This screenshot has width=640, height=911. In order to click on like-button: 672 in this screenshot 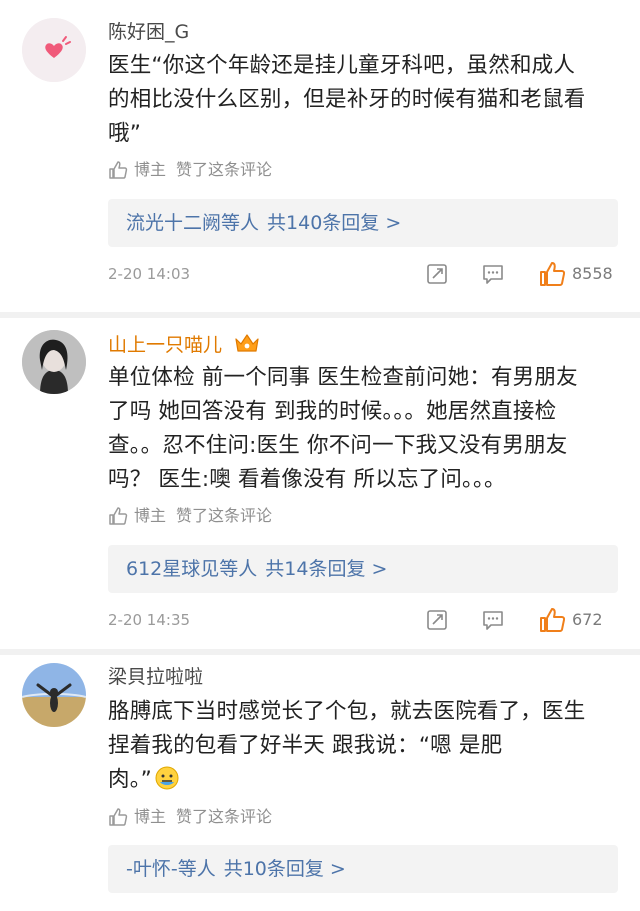, I will do `click(570, 620)`.